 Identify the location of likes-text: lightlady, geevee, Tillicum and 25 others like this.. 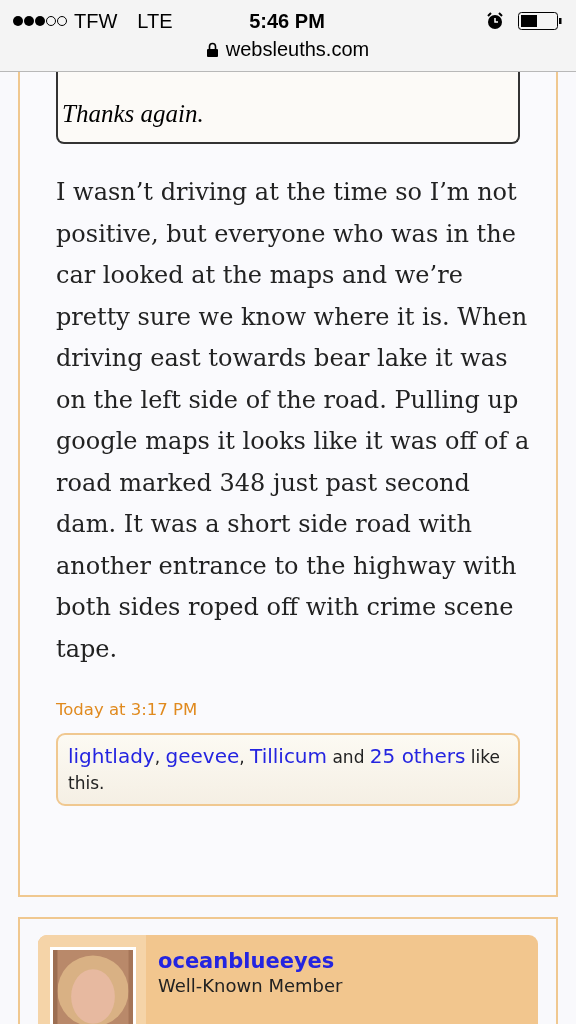
(284, 769).